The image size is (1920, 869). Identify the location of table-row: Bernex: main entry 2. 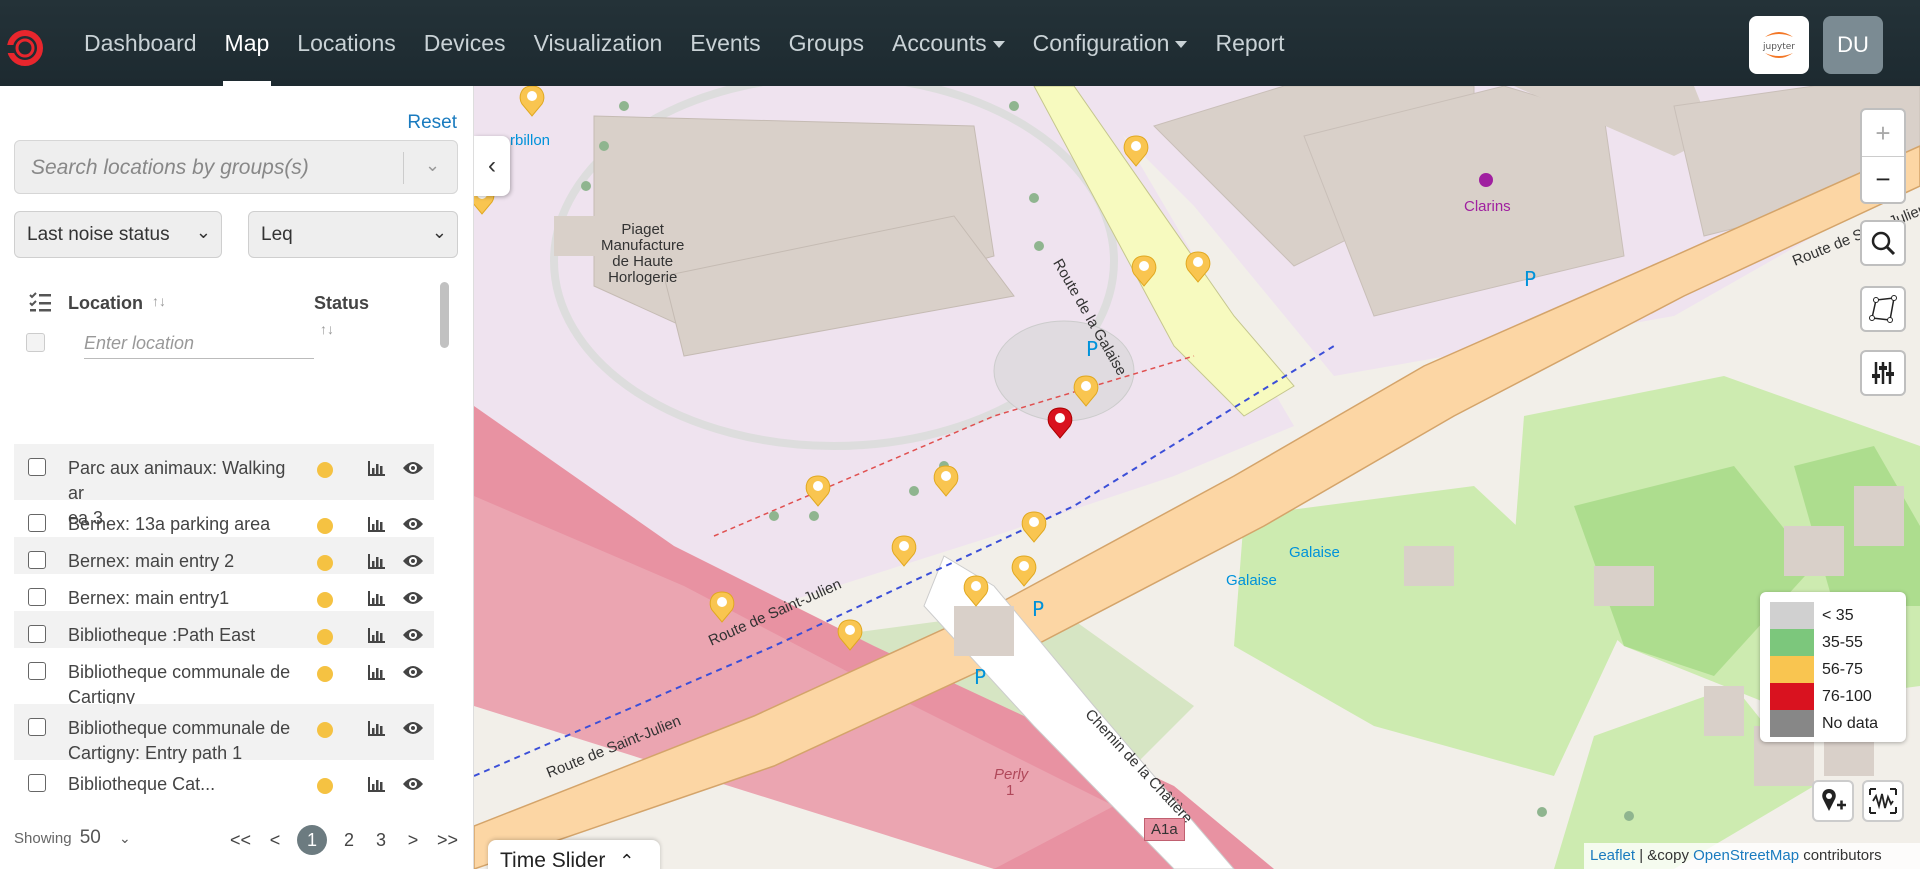
(224, 555).